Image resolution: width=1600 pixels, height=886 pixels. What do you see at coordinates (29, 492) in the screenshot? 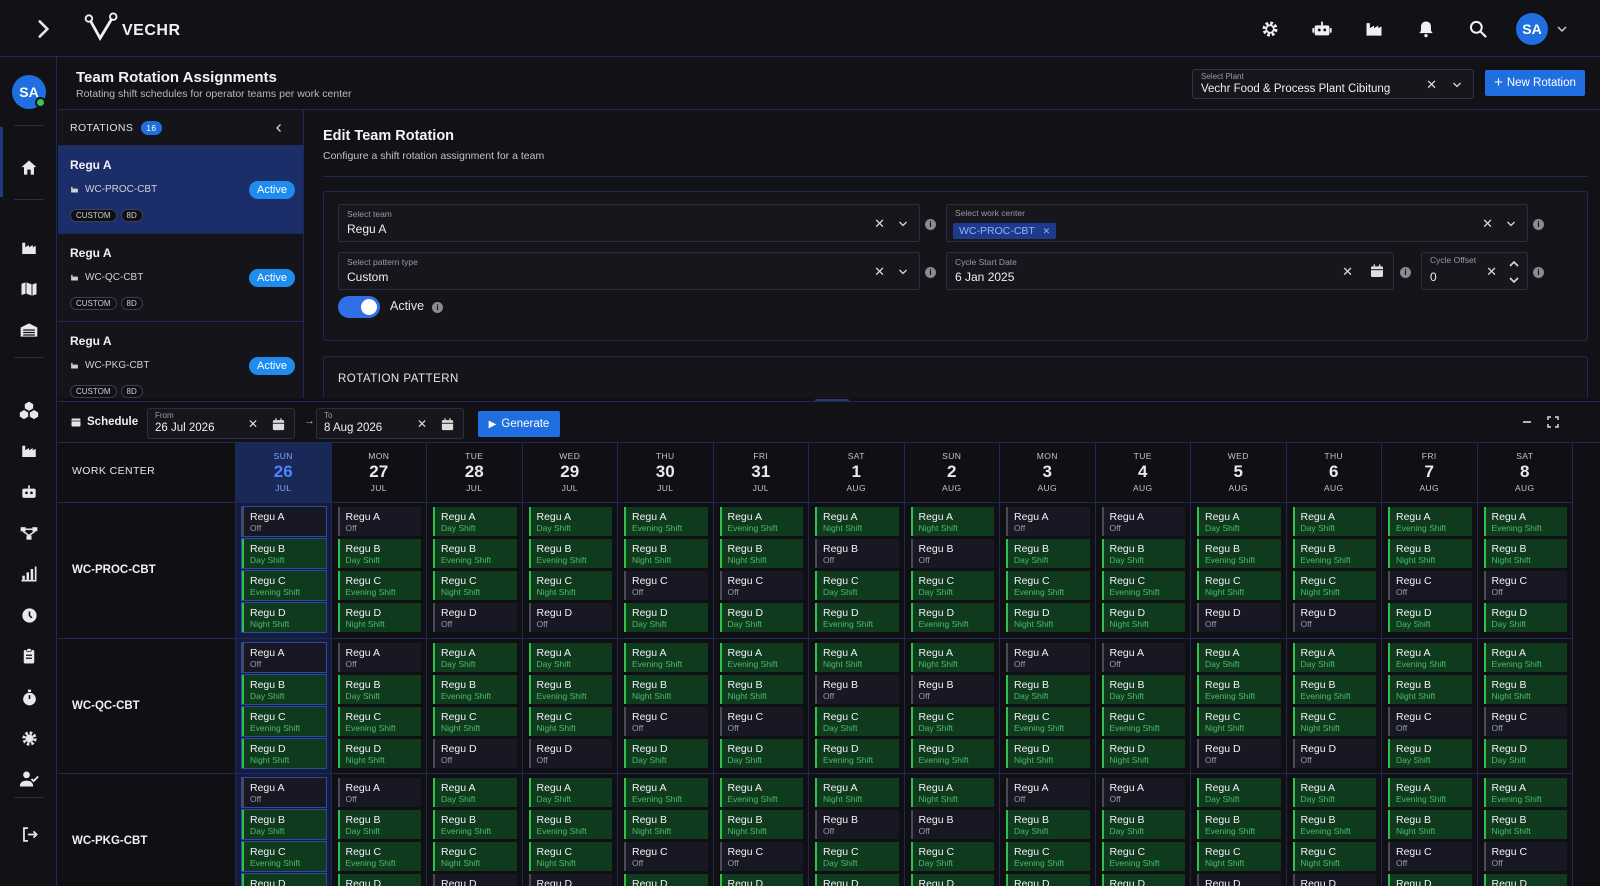
I see `robot-icon` at bounding box center [29, 492].